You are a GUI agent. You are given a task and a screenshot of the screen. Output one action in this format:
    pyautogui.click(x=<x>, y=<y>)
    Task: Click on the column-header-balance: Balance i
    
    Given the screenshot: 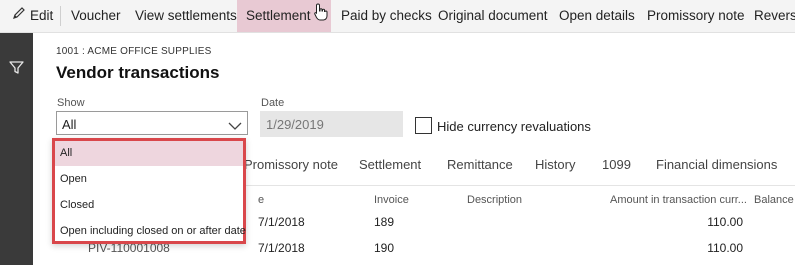 What is the action you would take?
    pyautogui.click(x=774, y=200)
    